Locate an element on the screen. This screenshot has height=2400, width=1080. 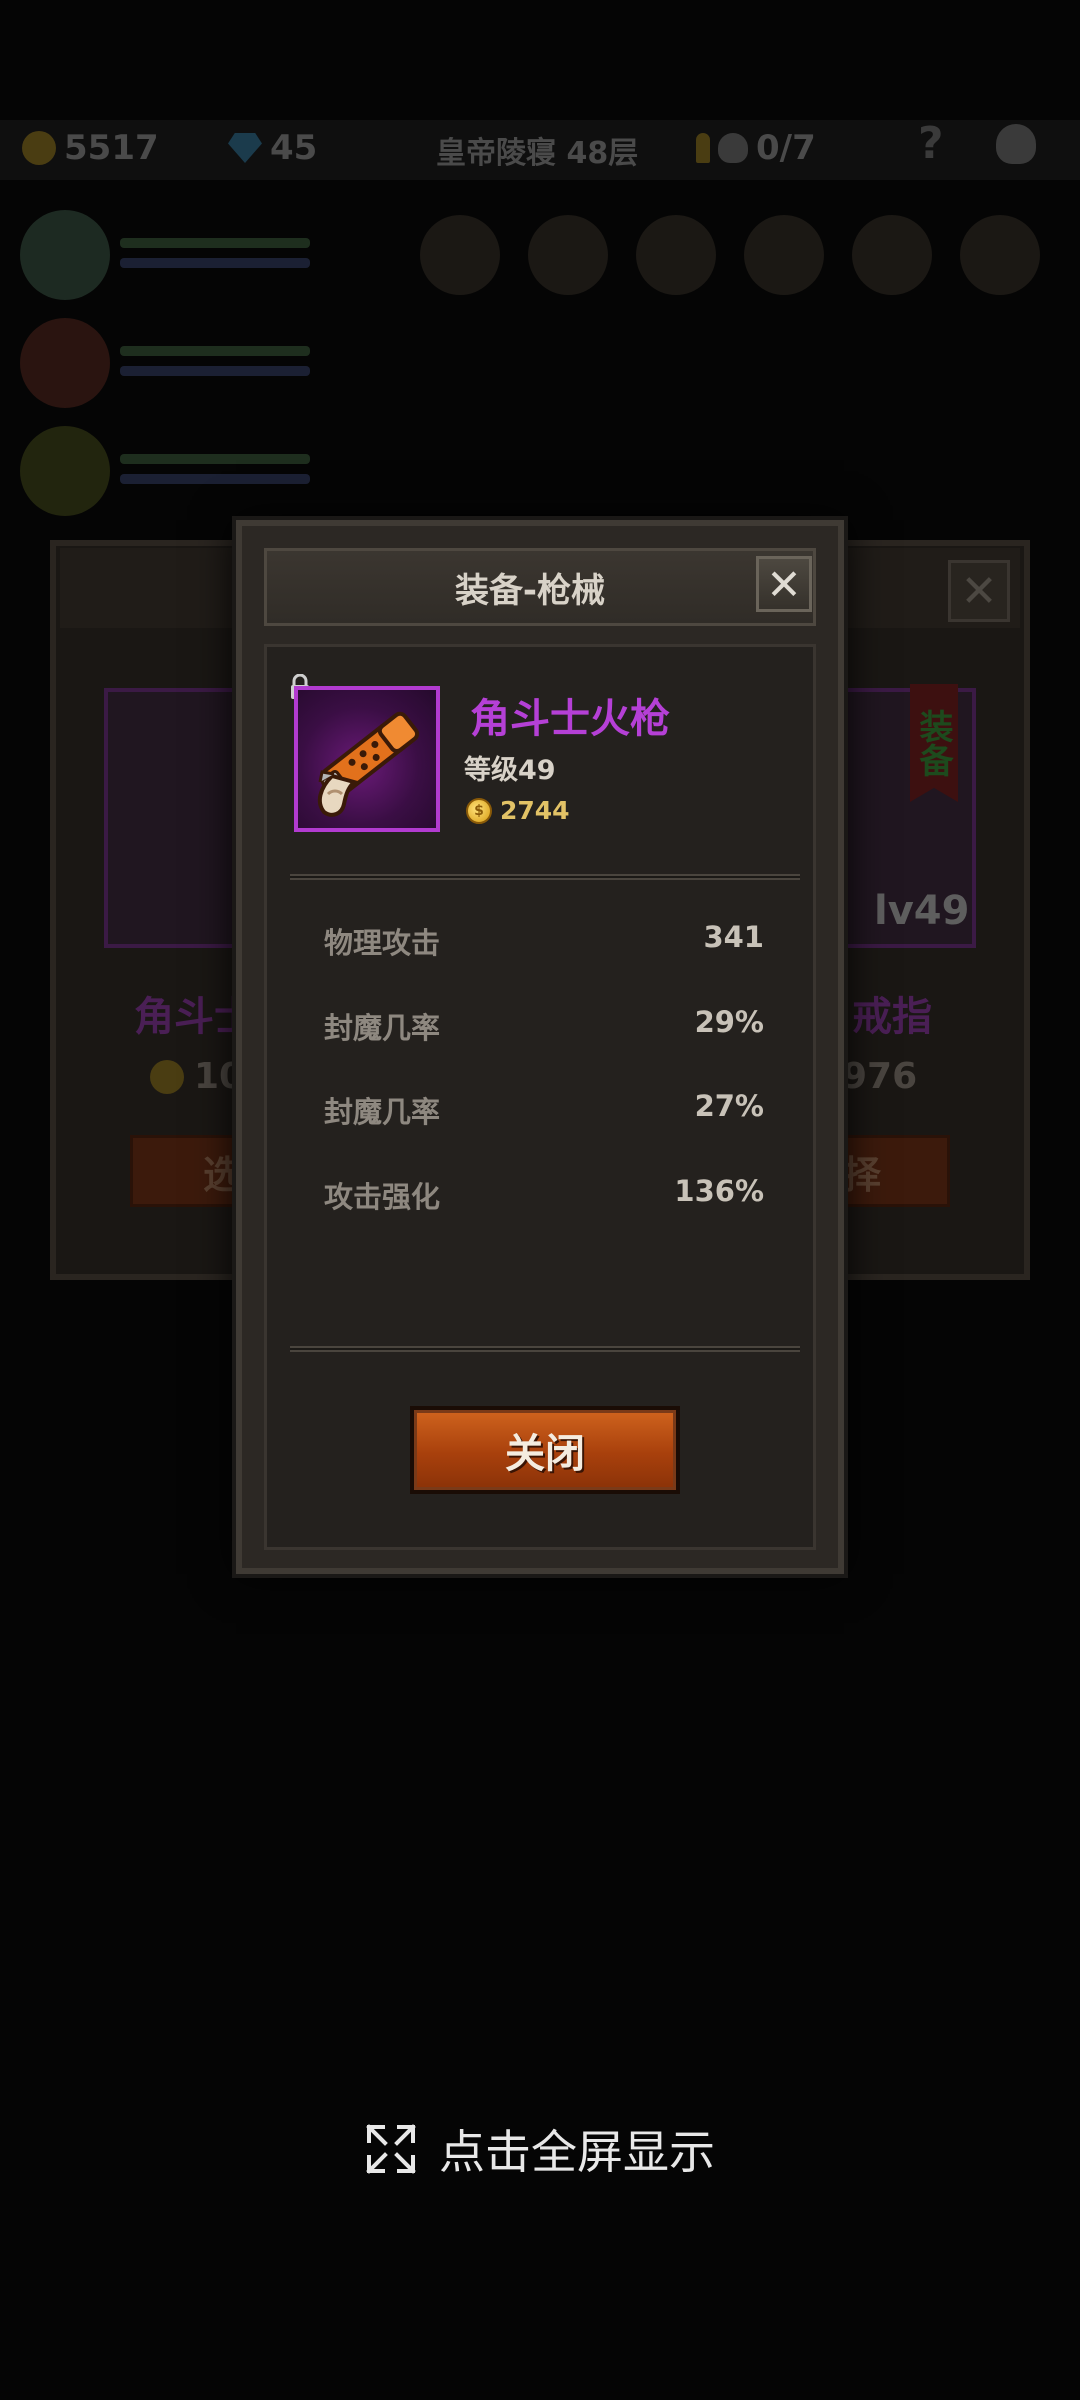
gold-counter: 5517 is located at coordinates (90, 148).